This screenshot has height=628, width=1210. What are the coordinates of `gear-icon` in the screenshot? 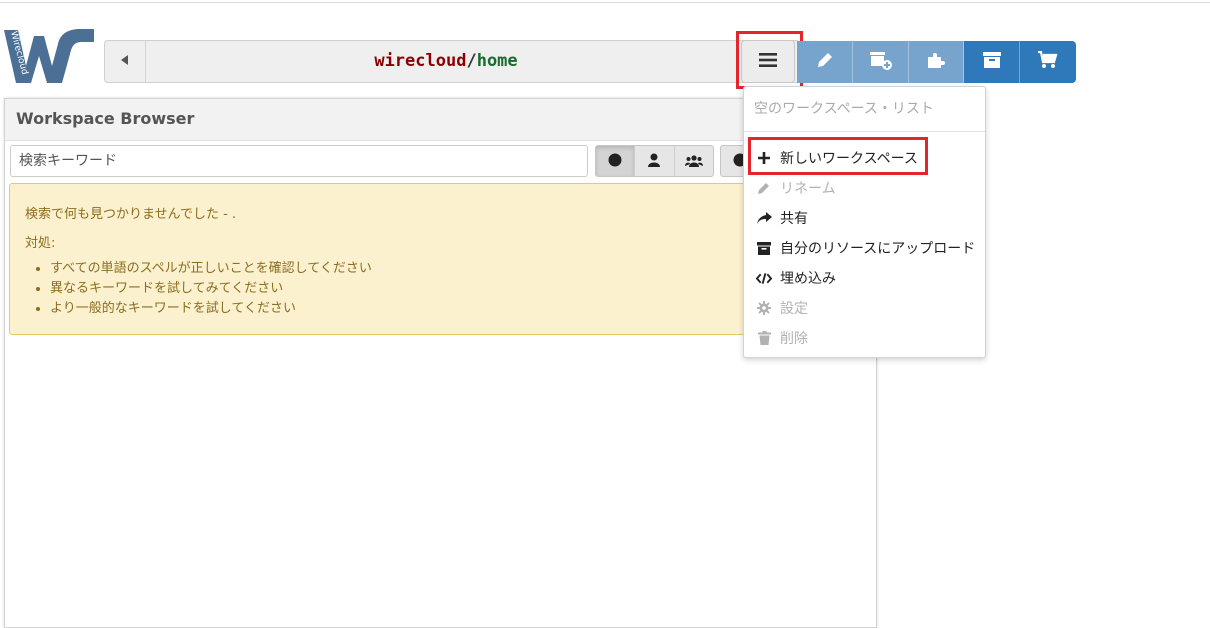 It's located at (764, 308).